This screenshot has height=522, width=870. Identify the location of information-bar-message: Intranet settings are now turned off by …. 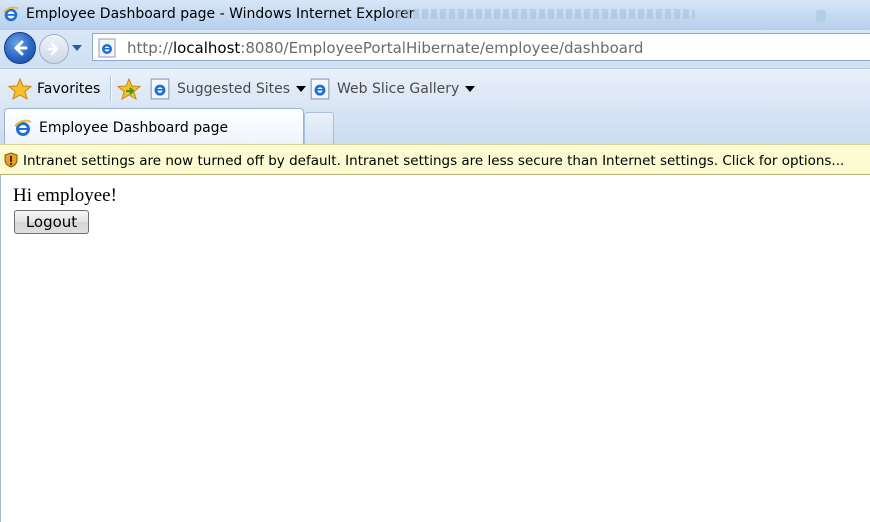
(434, 161).